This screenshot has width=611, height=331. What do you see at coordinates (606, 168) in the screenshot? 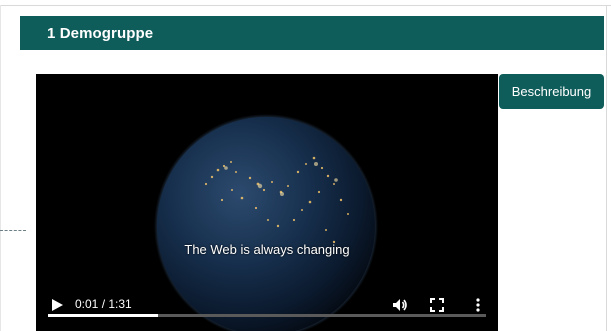
I see `frame-border-right` at bounding box center [606, 168].